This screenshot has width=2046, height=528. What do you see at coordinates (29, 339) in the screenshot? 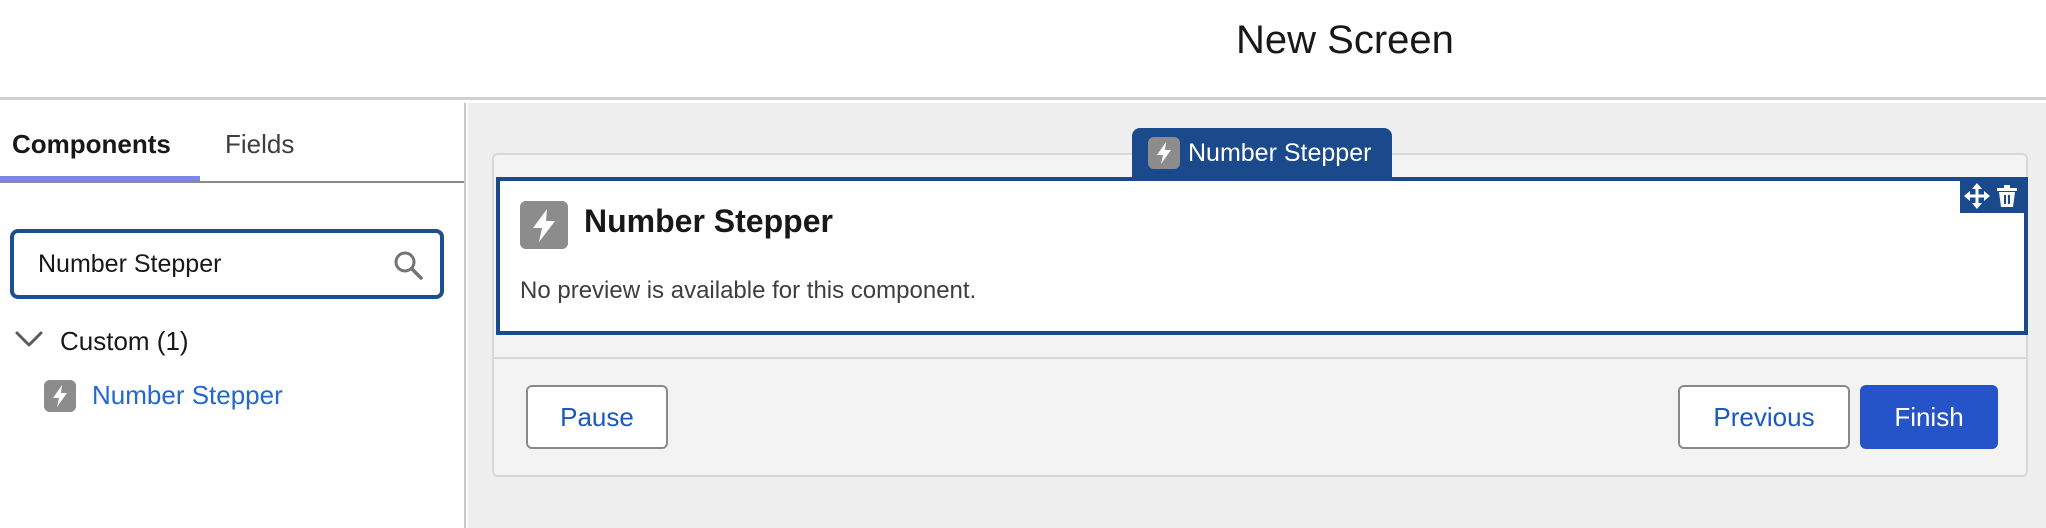
I see `chevron-down-icon` at bounding box center [29, 339].